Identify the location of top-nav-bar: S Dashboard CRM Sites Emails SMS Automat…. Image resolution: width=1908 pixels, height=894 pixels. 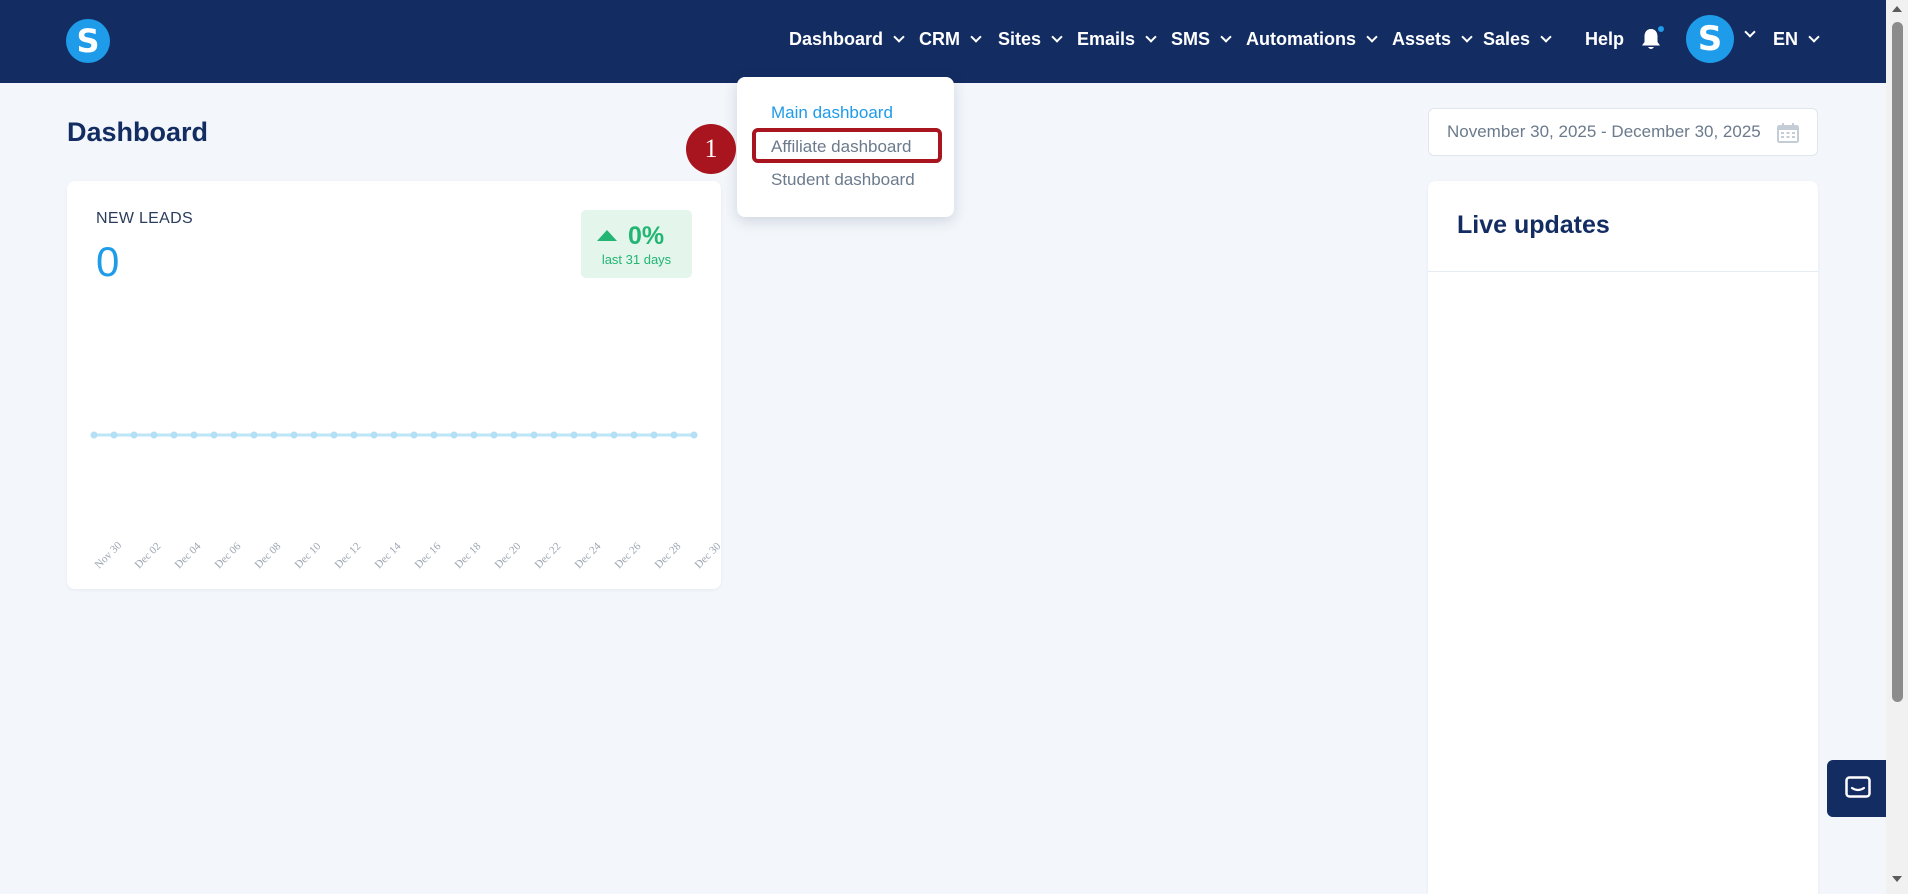
(943, 41).